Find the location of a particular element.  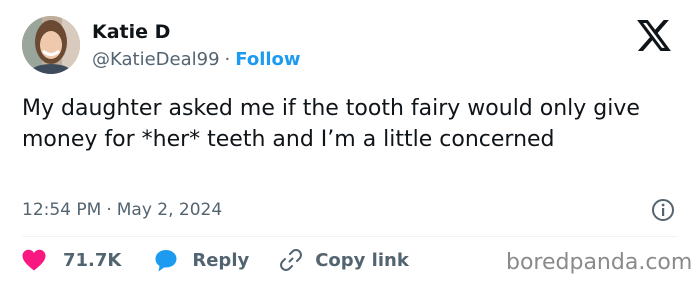

tweet-timestamp: 12:54 PM · May 2, 2024 is located at coordinates (122, 210).